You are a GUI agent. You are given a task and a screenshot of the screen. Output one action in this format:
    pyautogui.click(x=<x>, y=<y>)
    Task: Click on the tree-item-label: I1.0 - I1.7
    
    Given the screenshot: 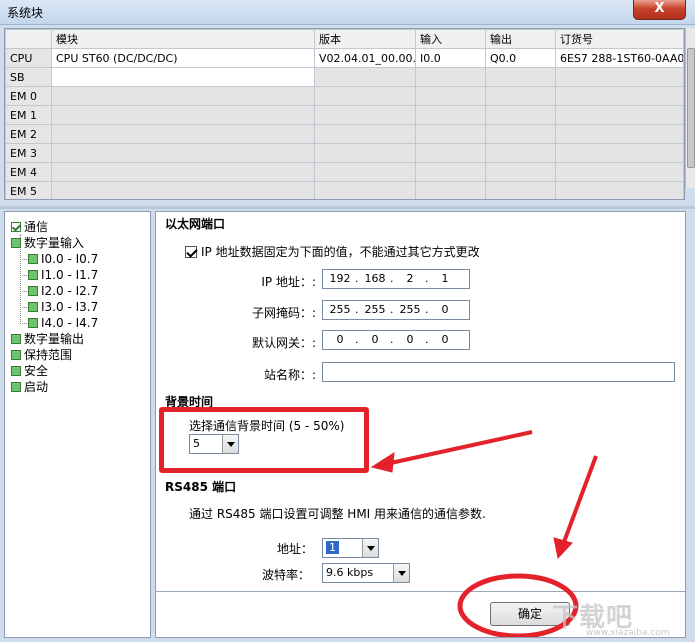 What is the action you would take?
    pyautogui.click(x=70, y=275)
    